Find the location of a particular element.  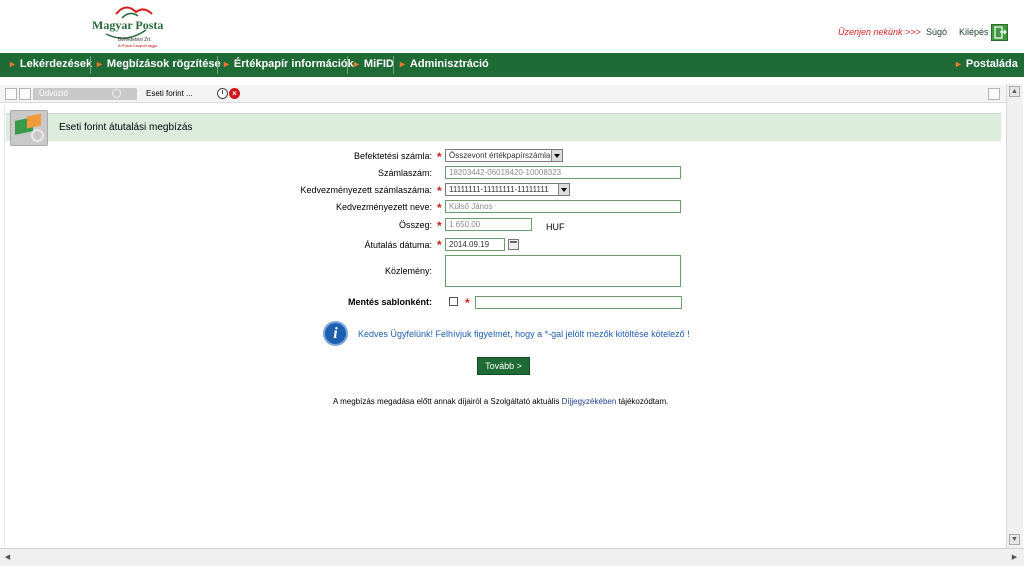

nav-item-securities-info: ► Értékpapír információk is located at coordinates (288, 65).